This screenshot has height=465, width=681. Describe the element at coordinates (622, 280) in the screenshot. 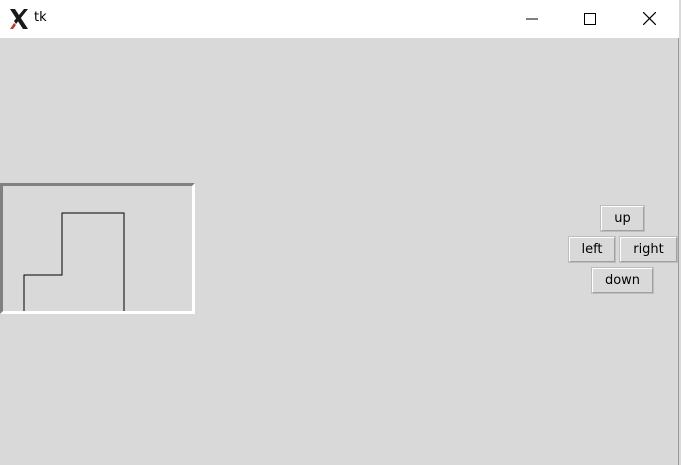

I see `down-button: down` at that location.